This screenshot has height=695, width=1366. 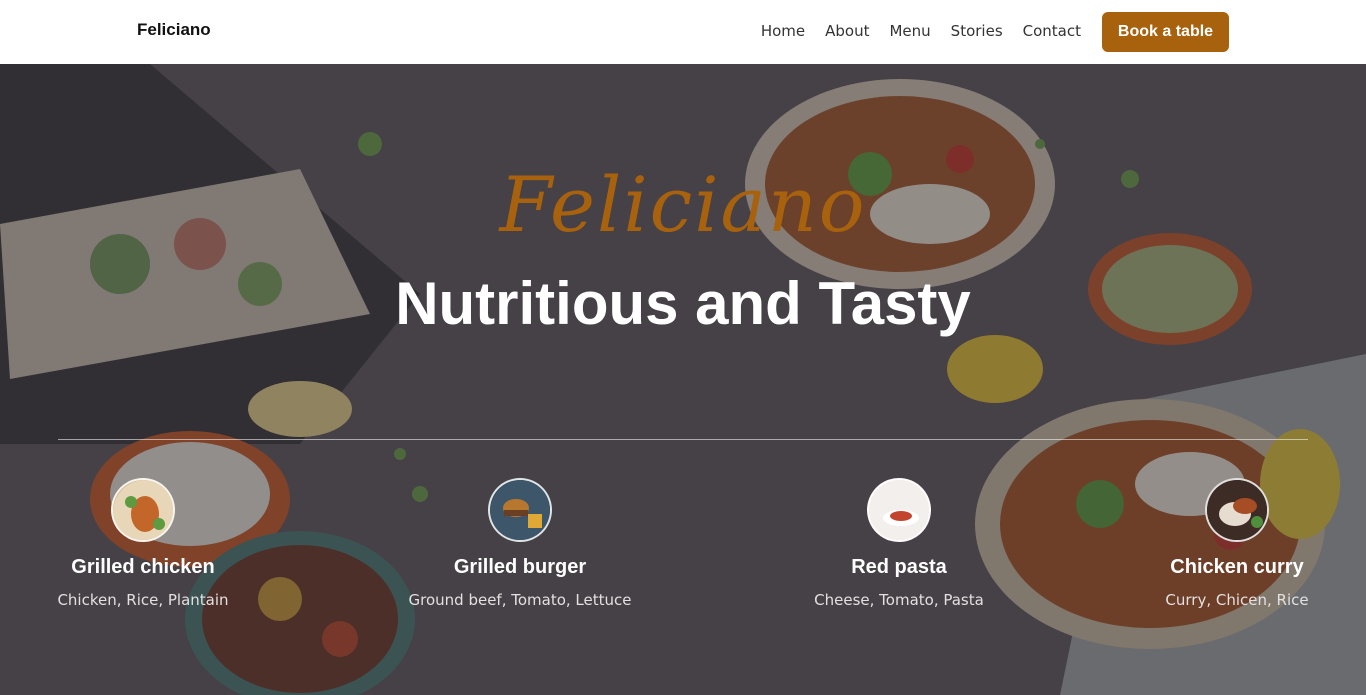 What do you see at coordinates (1231, 543) in the screenshot?
I see `dish-card-chicken-curry: Chicken curry Curry, Chicen, Rice` at bounding box center [1231, 543].